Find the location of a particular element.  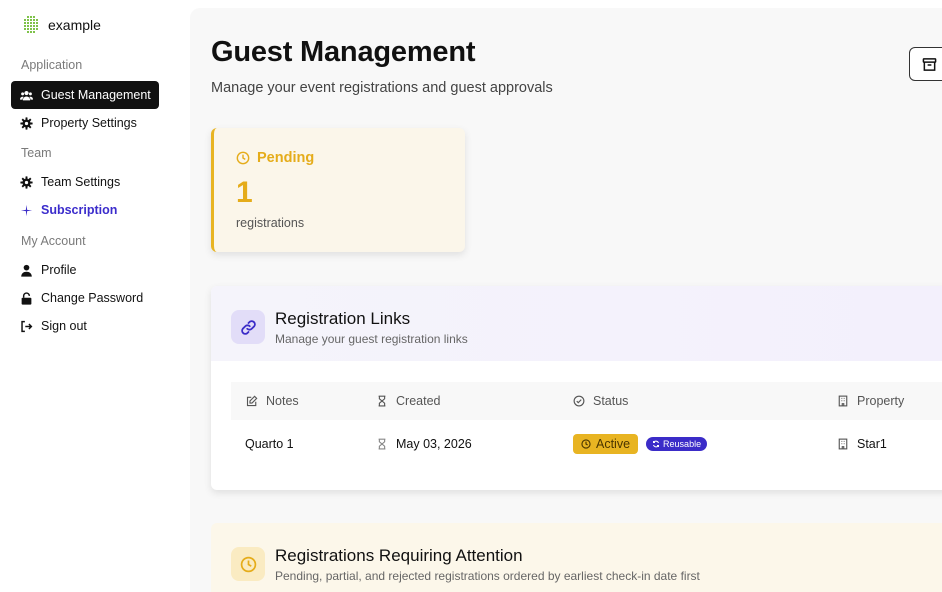

pending-title: Pending is located at coordinates (286, 158).